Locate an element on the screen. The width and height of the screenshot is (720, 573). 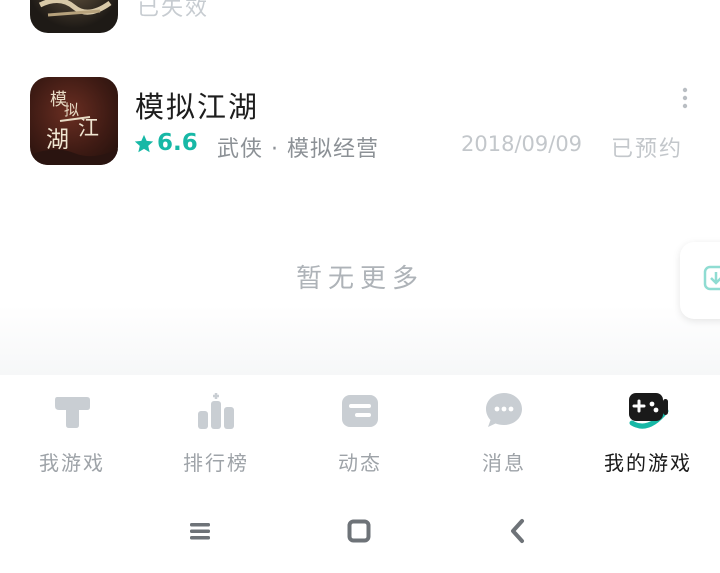
game-tags: 武侠 · 模拟经营 is located at coordinates (298, 149).